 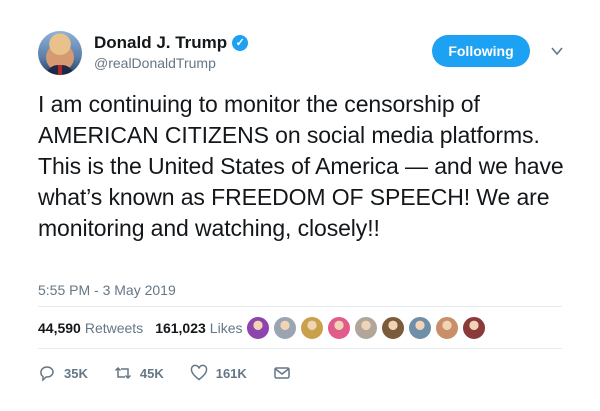 I want to click on liker-avatars, so click(x=366, y=328).